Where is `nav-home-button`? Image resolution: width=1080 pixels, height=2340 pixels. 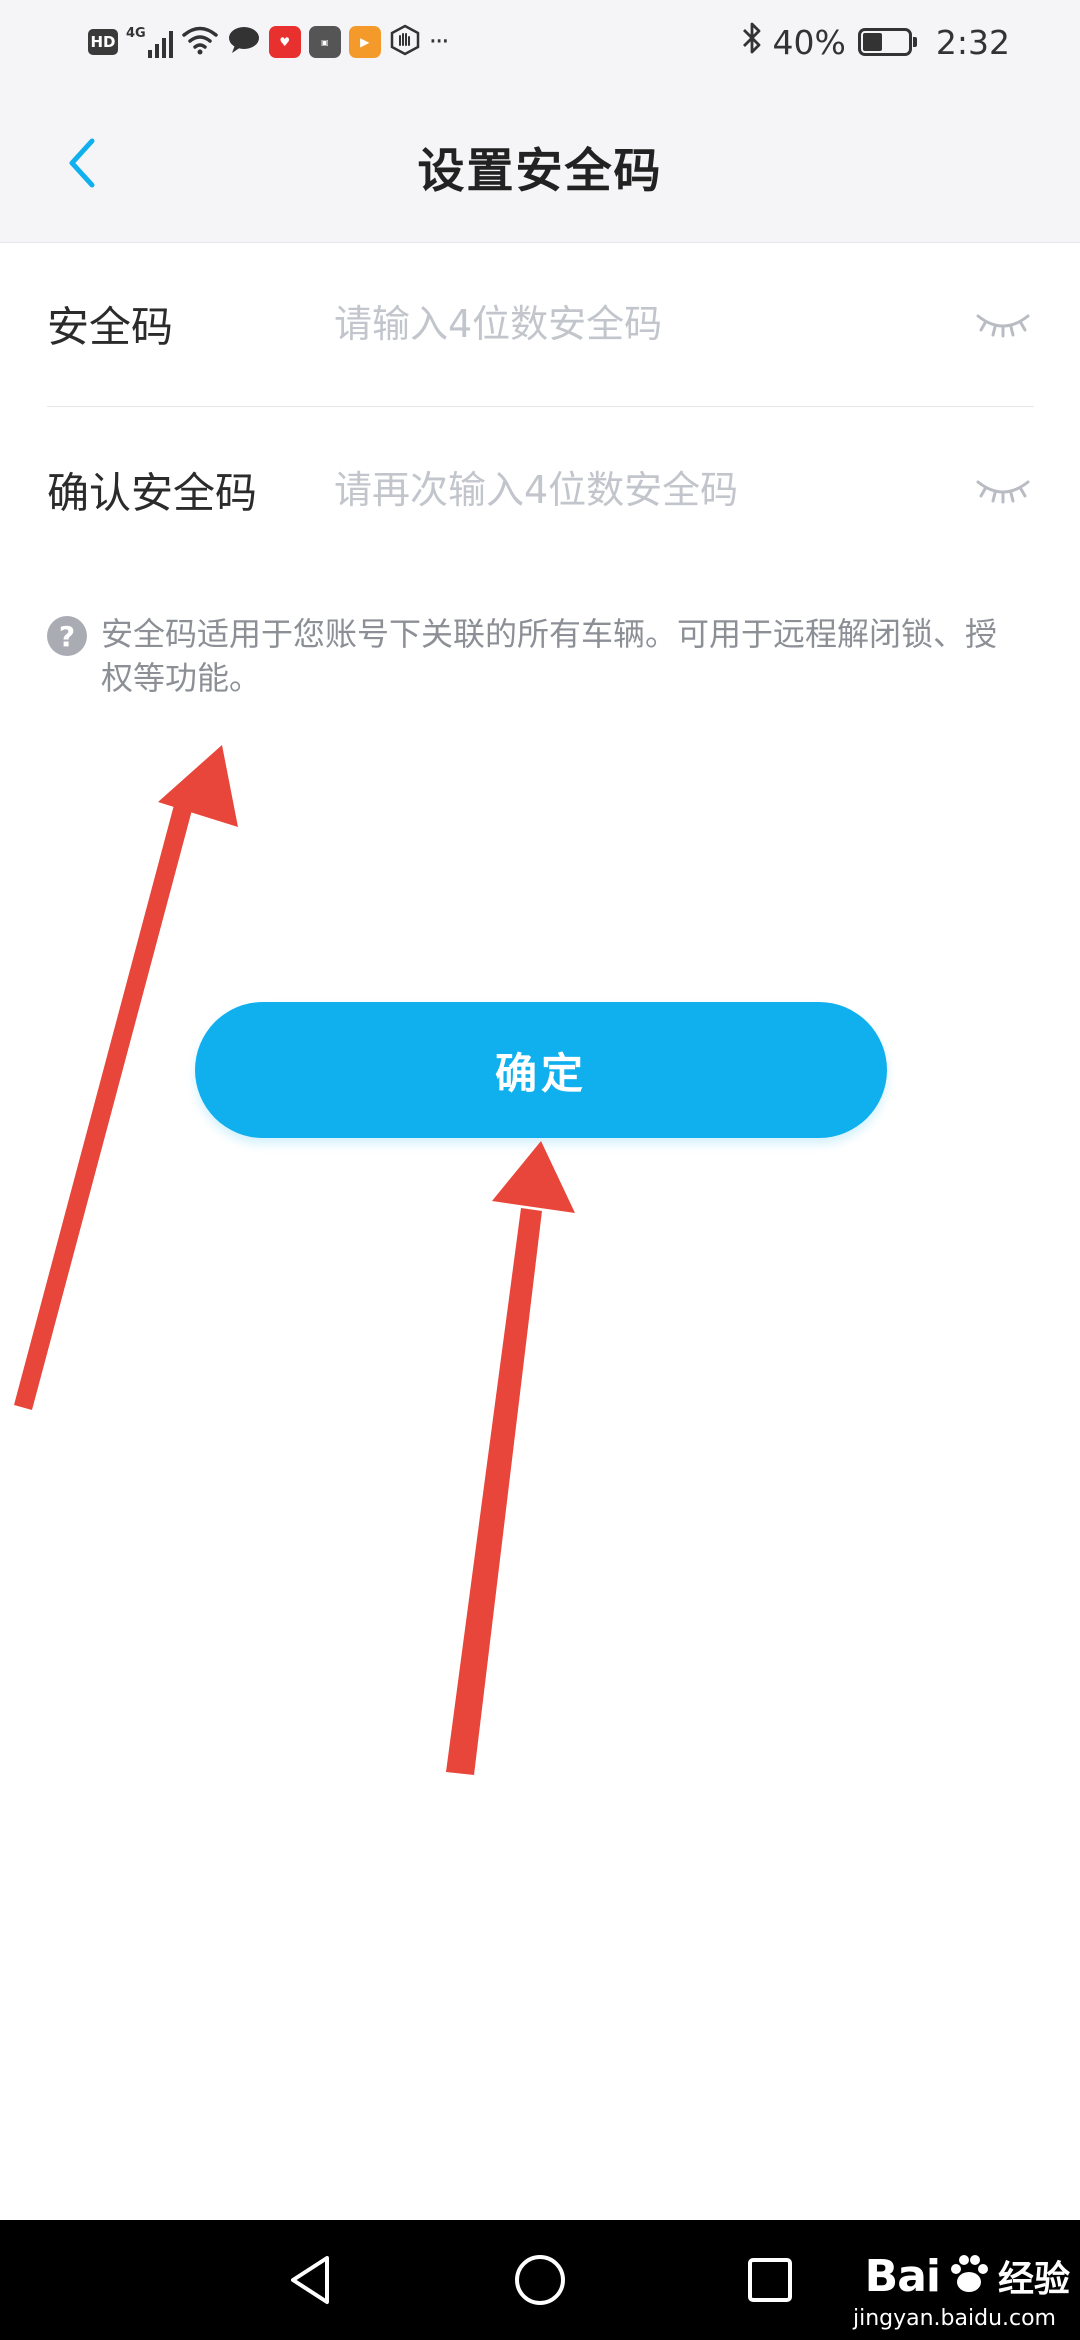 nav-home-button is located at coordinates (540, 2280).